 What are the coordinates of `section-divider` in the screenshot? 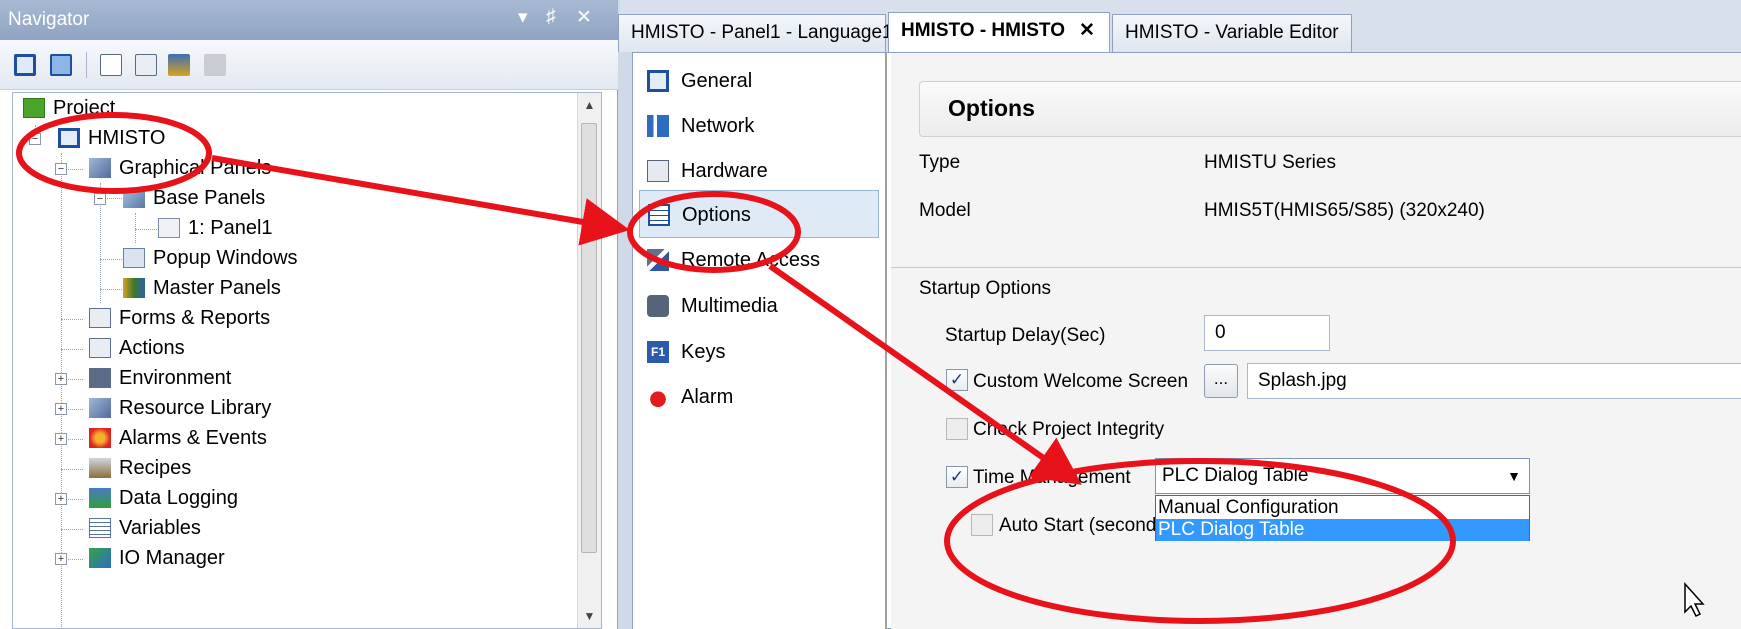 It's located at (1316, 267).